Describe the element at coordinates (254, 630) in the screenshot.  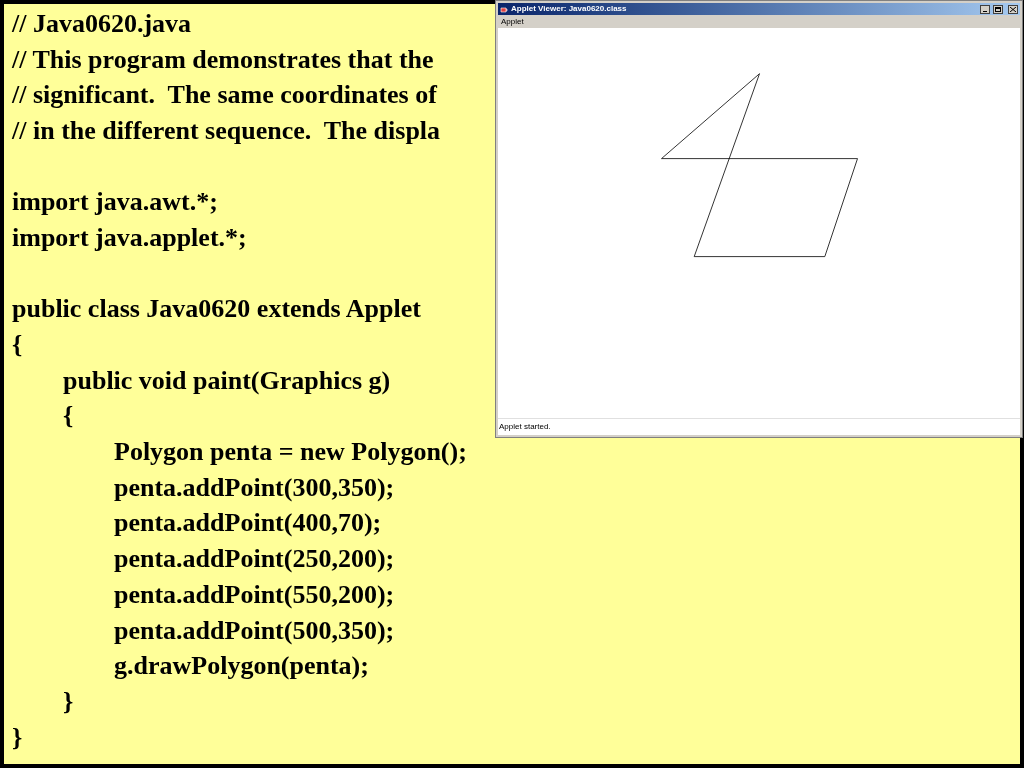
I see `code-line: penta.addPoint(500,350);` at that location.